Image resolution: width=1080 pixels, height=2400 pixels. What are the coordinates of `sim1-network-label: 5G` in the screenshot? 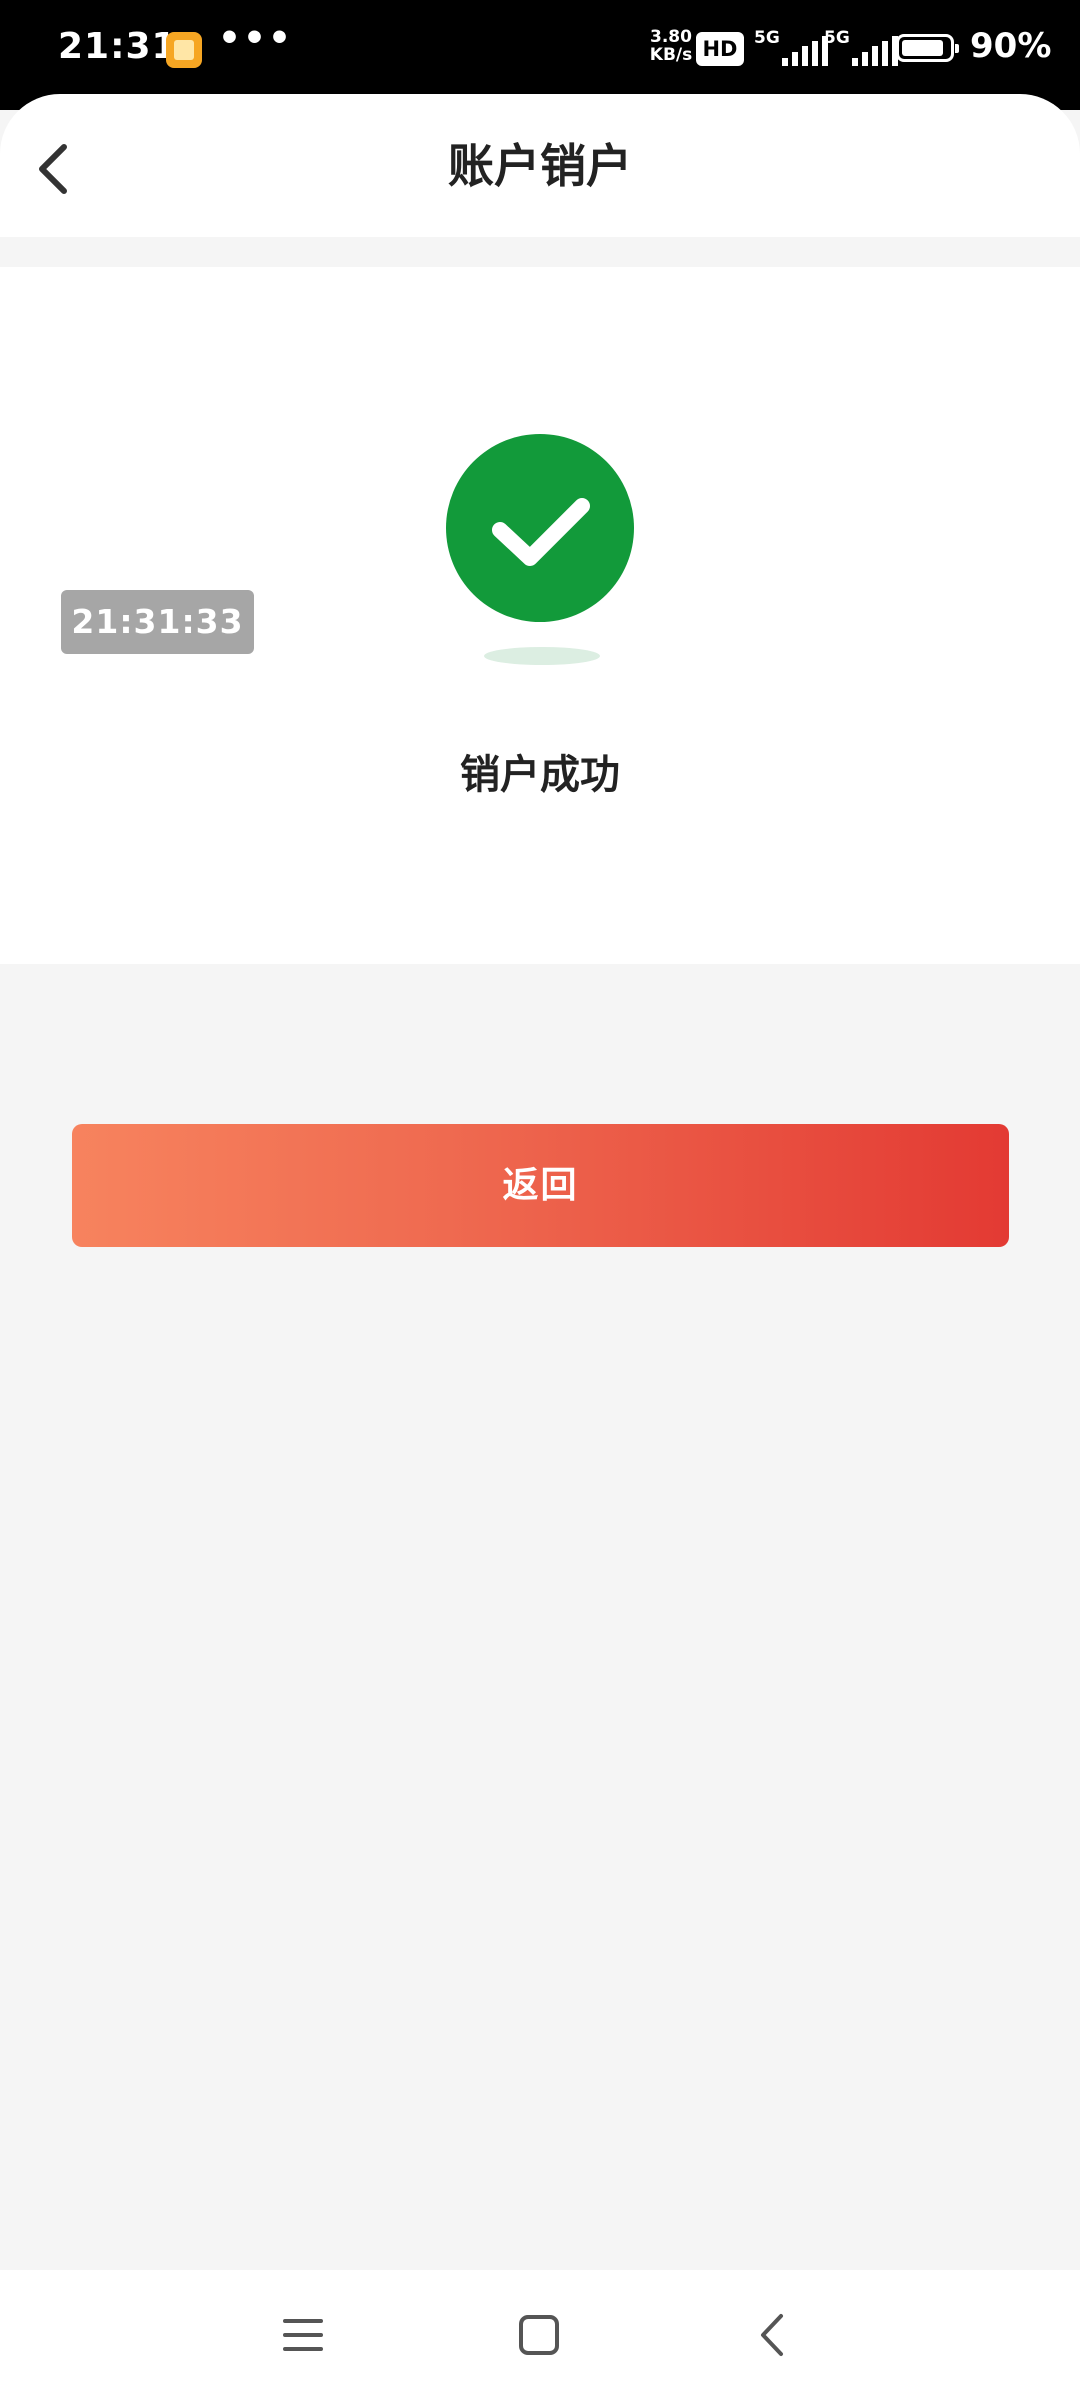 It's located at (767, 38).